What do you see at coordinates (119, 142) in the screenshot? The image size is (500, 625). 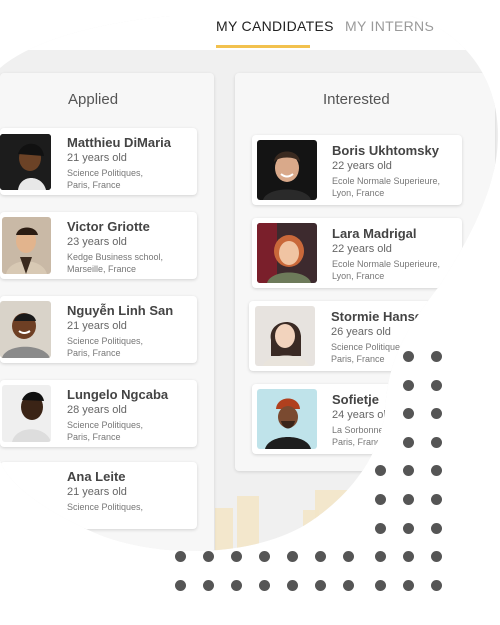 I see `candidate-name: Matthieu DiMaria` at bounding box center [119, 142].